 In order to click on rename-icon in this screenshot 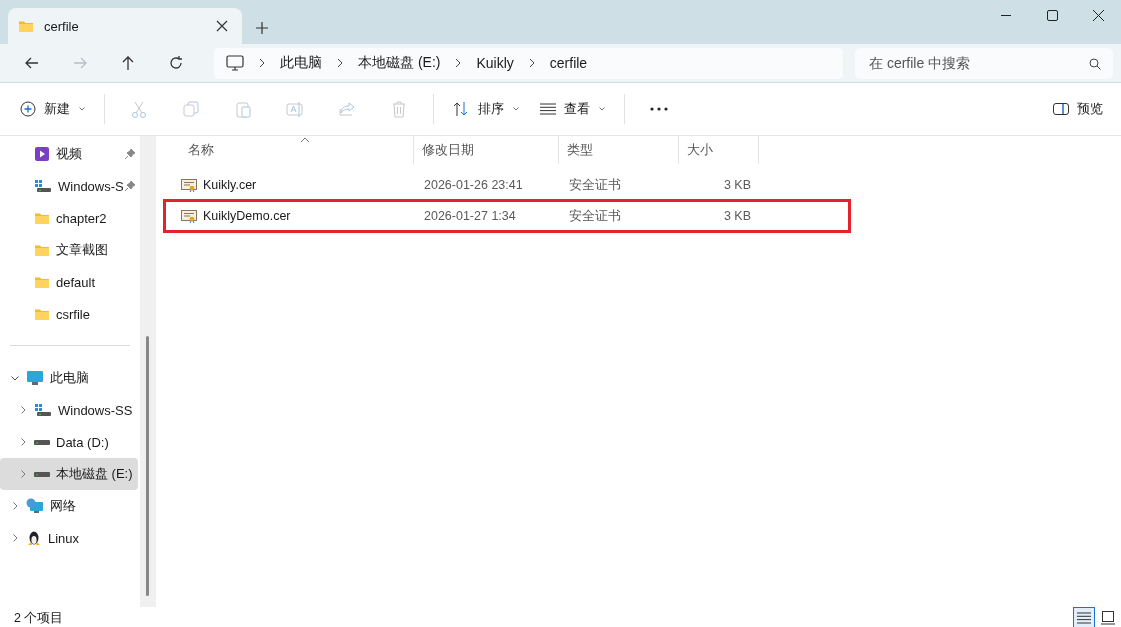, I will do `click(295, 109)`.